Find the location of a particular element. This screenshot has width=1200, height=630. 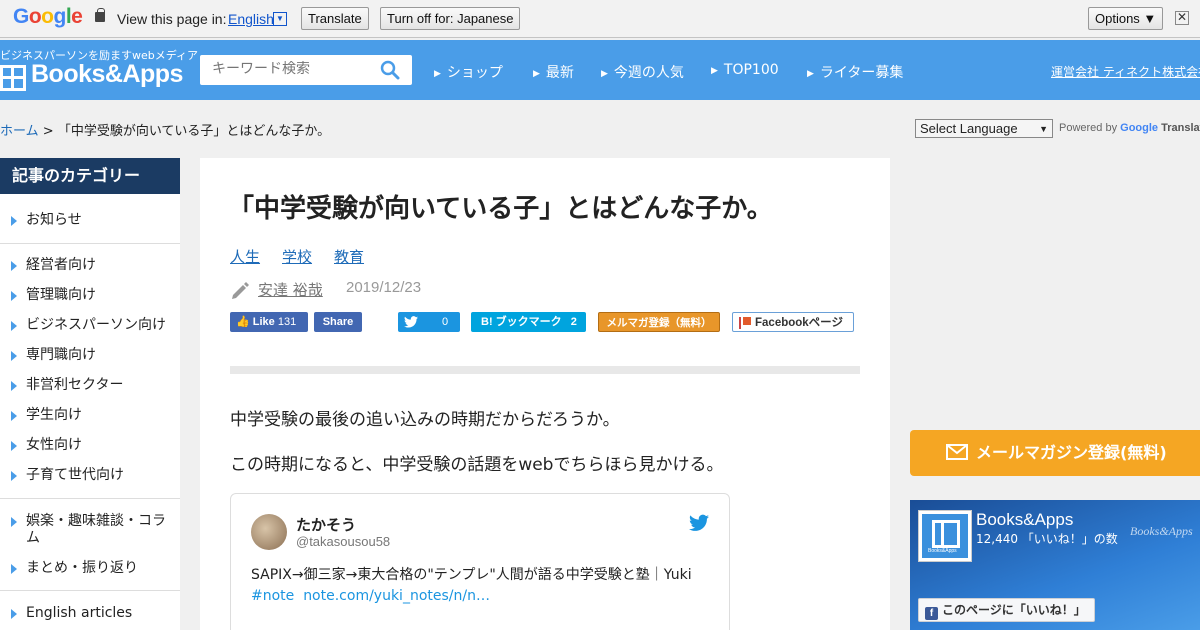

sidebar-item-label: 娯楽・趣味雑談・コラム is located at coordinates (96, 529).